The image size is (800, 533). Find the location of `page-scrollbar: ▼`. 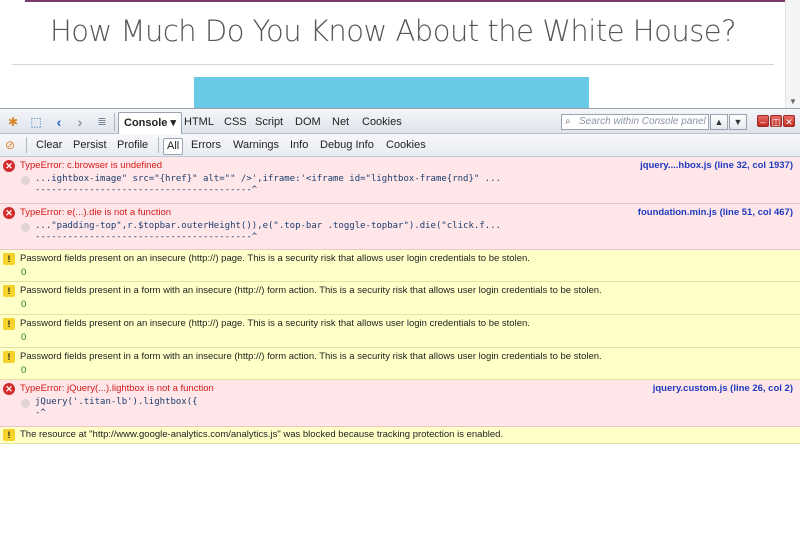

page-scrollbar: ▼ is located at coordinates (792, 54).